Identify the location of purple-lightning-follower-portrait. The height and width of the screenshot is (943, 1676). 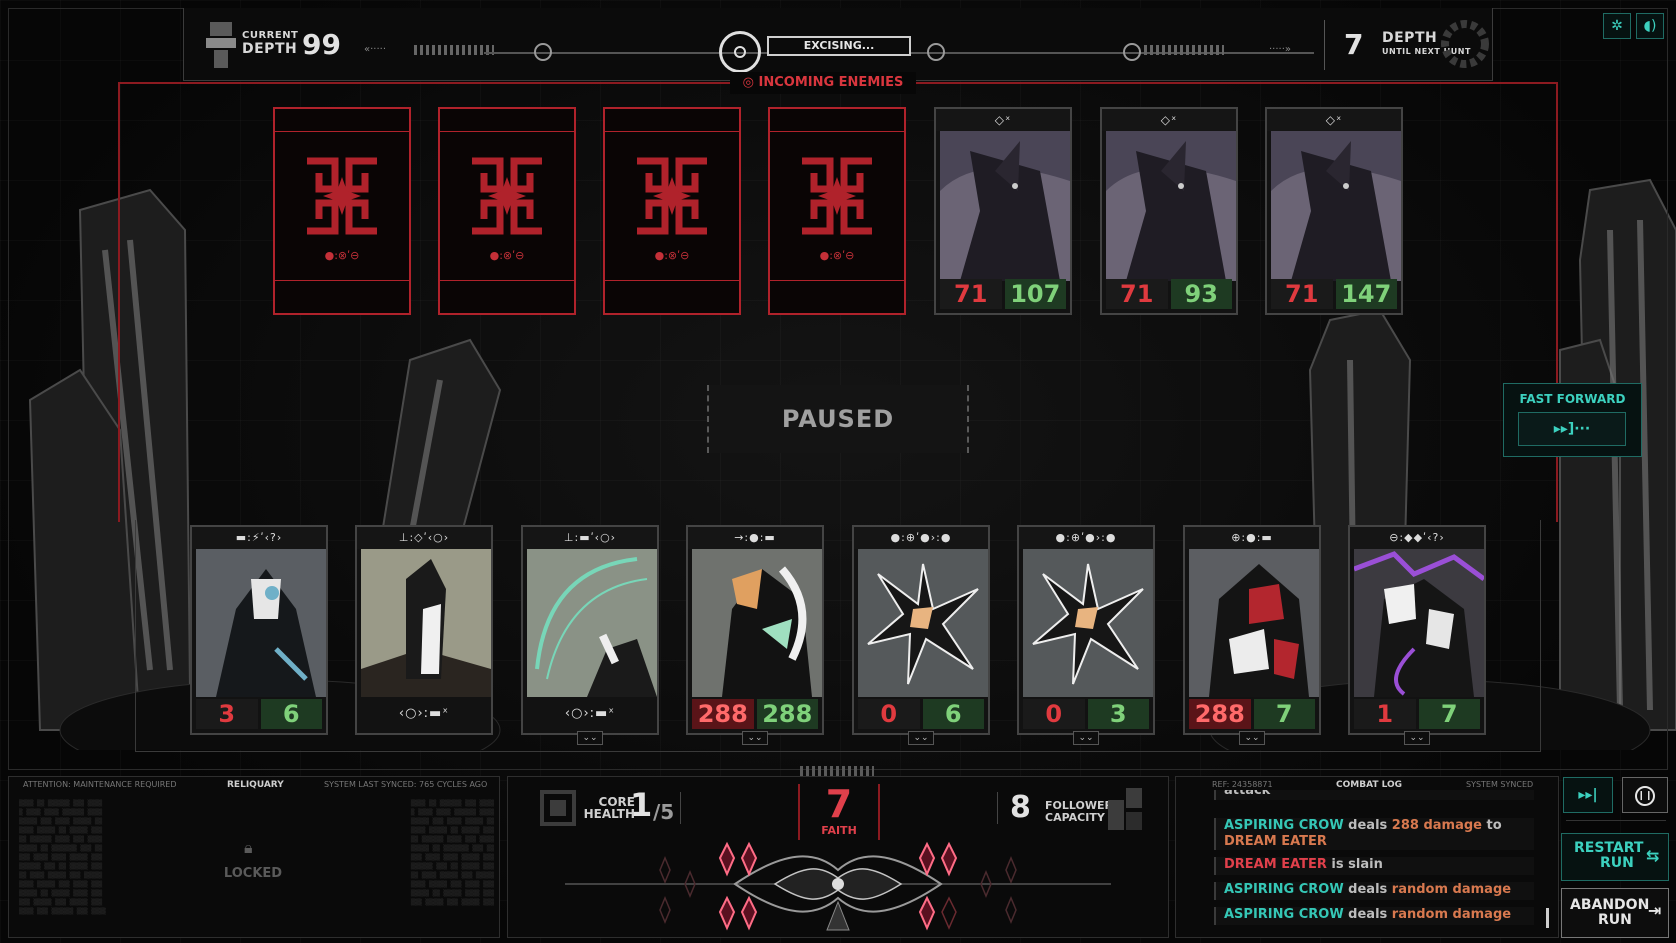
(1419, 623).